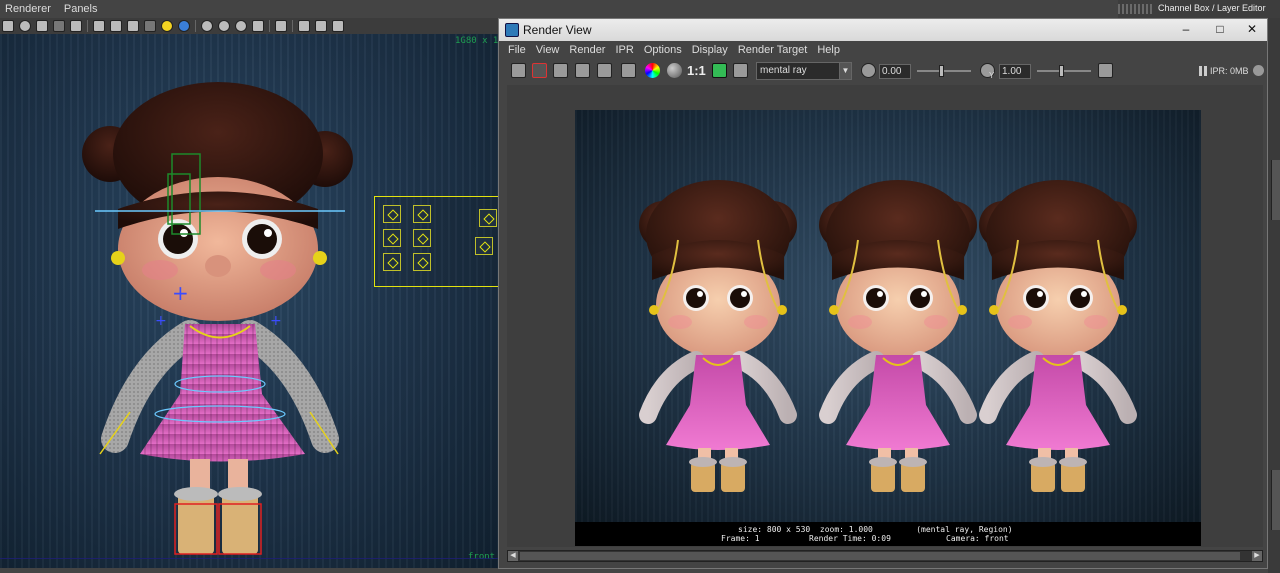 The height and width of the screenshot is (573, 1280). What do you see at coordinates (224, 26) in the screenshot?
I see `ambient-occlusion-icon` at bounding box center [224, 26].